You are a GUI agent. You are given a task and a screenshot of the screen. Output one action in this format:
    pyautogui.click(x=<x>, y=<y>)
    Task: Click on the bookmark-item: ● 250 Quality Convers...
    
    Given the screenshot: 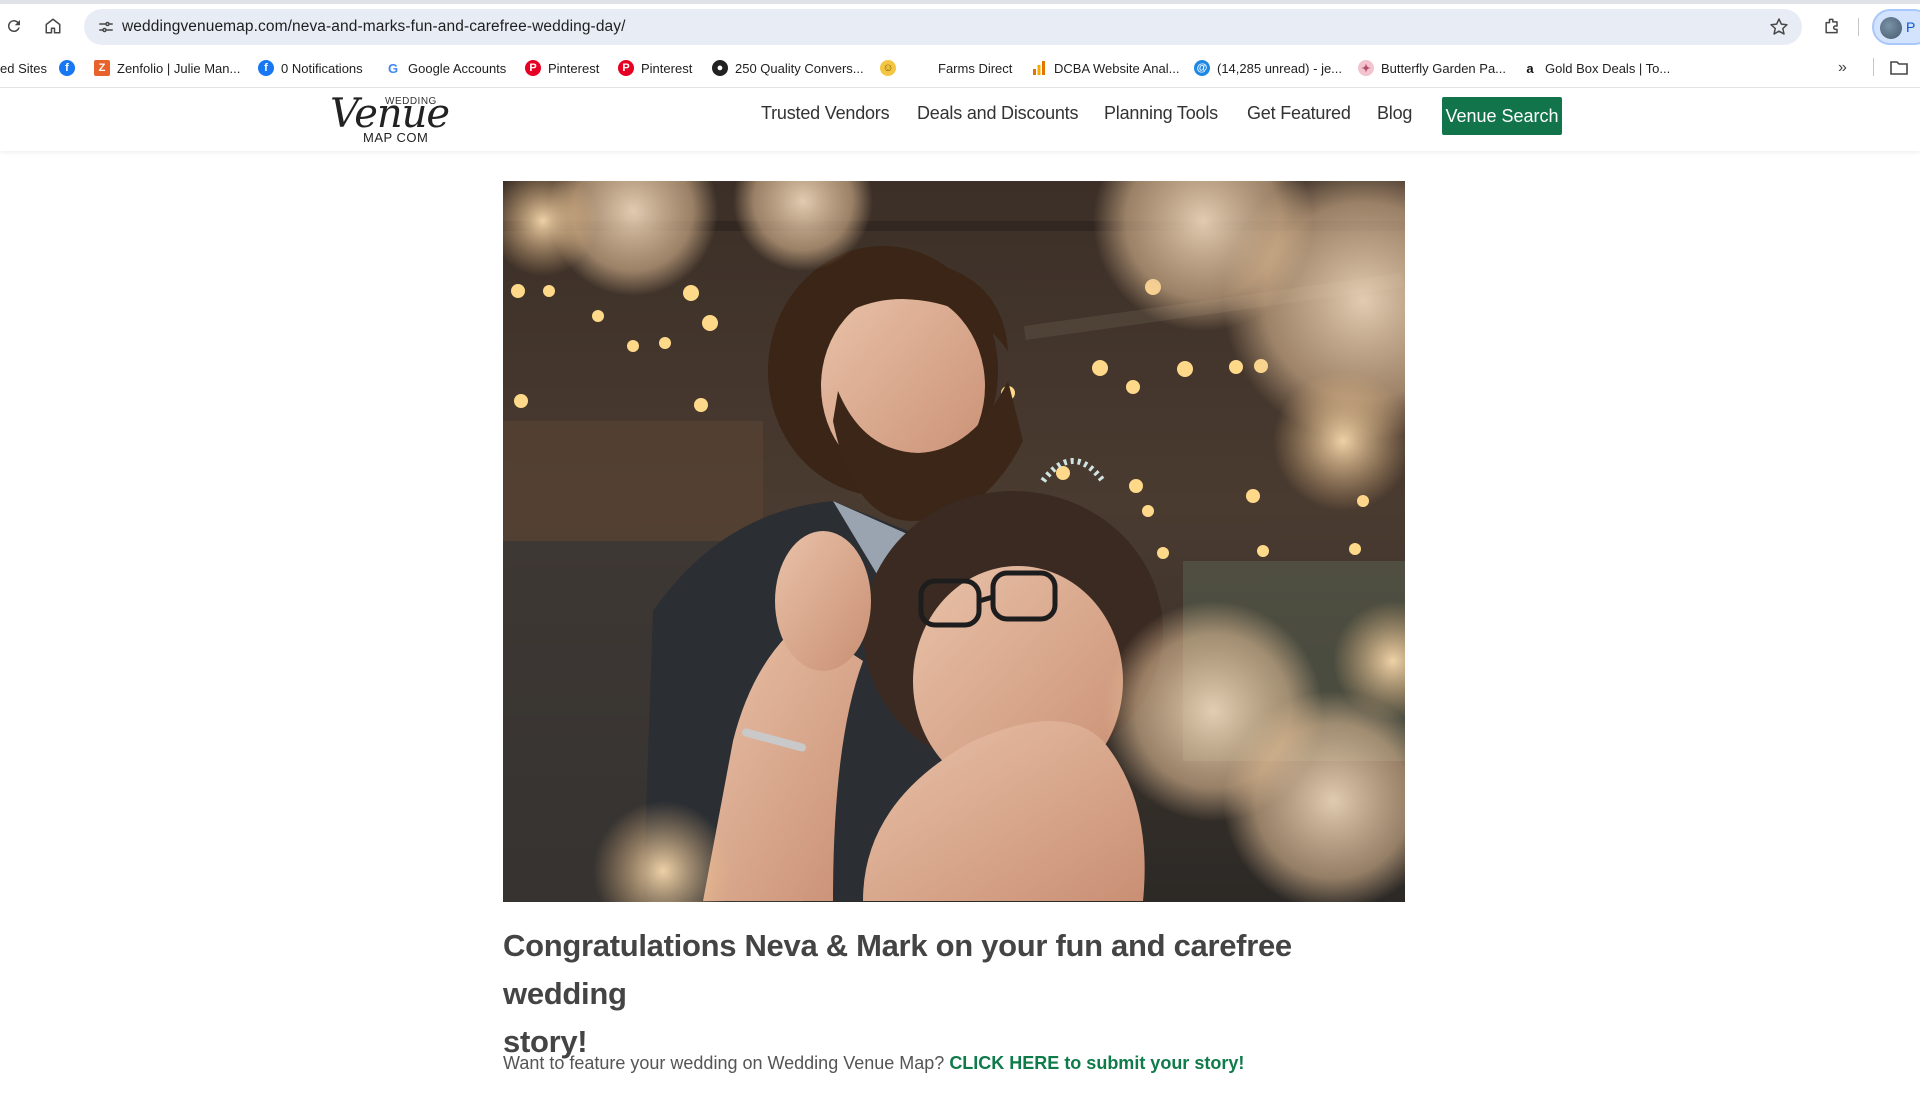 What is the action you would take?
    pyautogui.click(x=788, y=68)
    